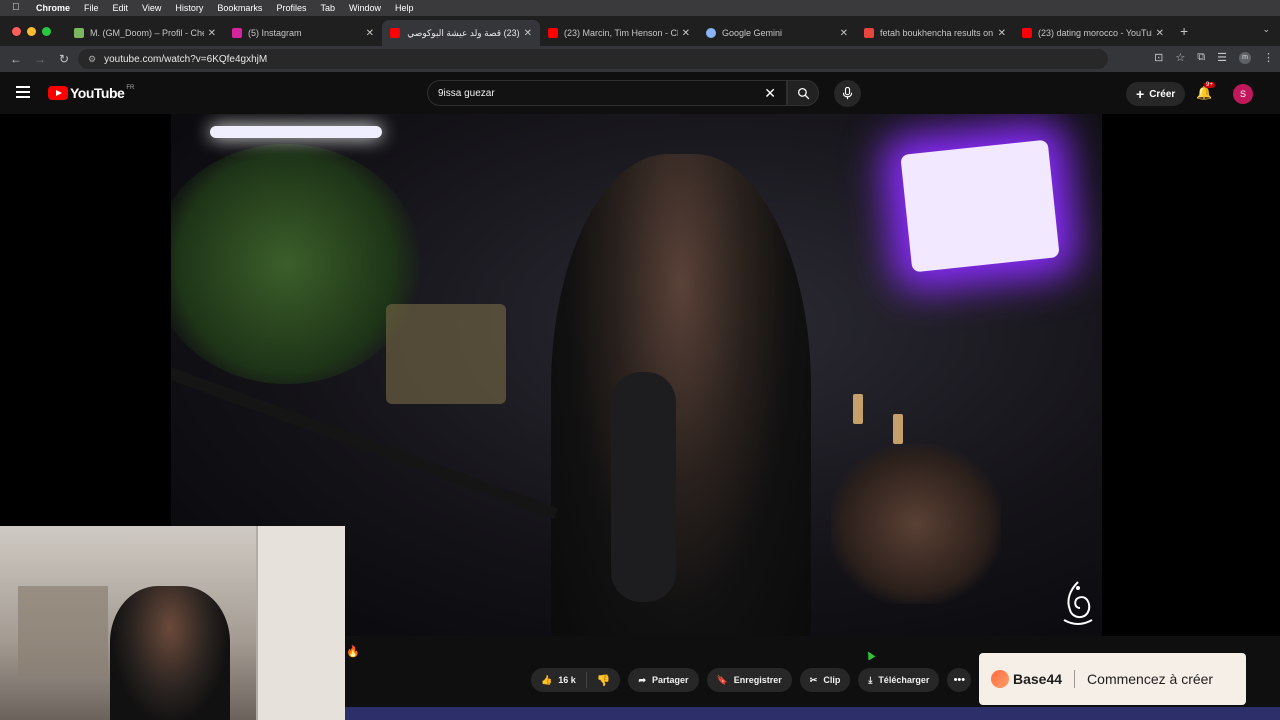 Image resolution: width=1280 pixels, height=720 pixels. Describe the element at coordinates (1214, 57) in the screenshot. I see `toolbar-actions: ⊡ ☆ ⧉ ☰ m ⋮` at that location.